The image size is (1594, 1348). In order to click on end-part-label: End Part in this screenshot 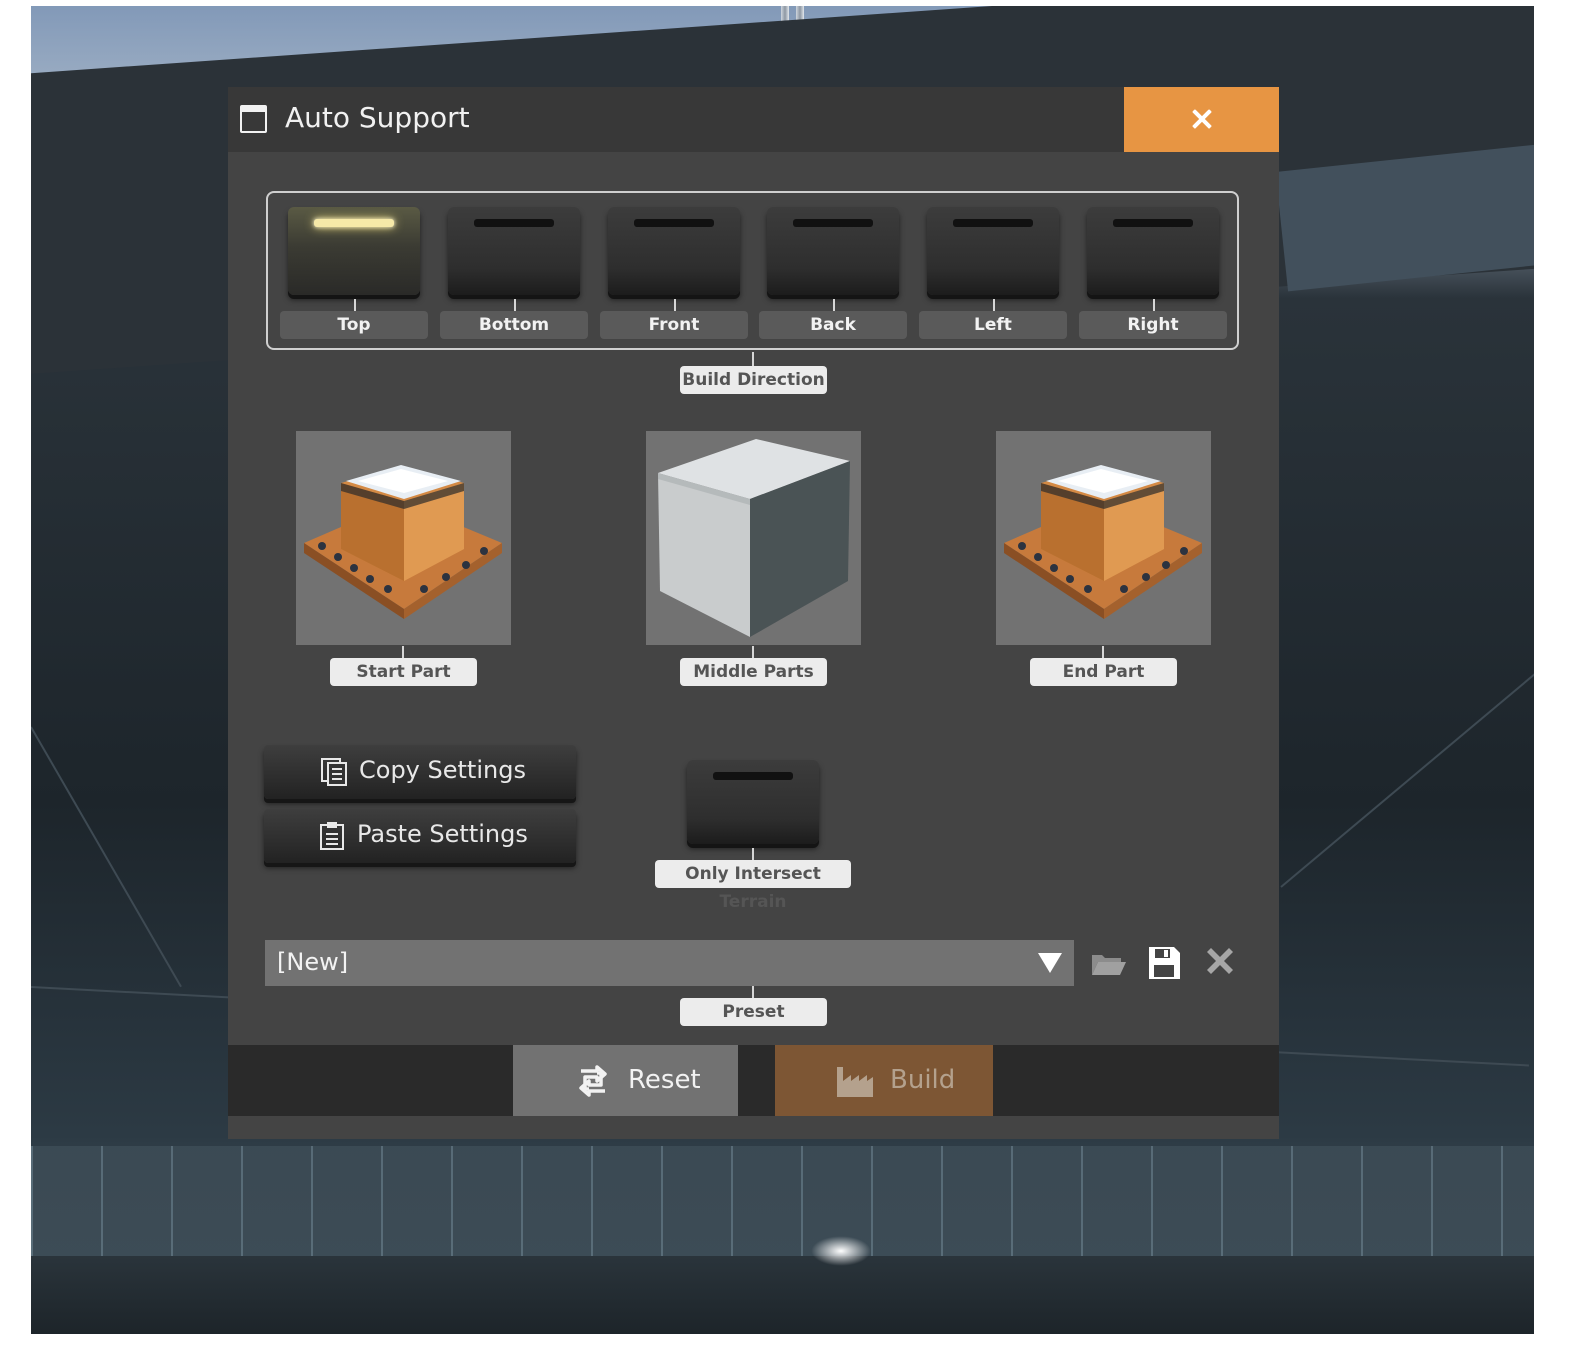, I will do `click(1103, 672)`.